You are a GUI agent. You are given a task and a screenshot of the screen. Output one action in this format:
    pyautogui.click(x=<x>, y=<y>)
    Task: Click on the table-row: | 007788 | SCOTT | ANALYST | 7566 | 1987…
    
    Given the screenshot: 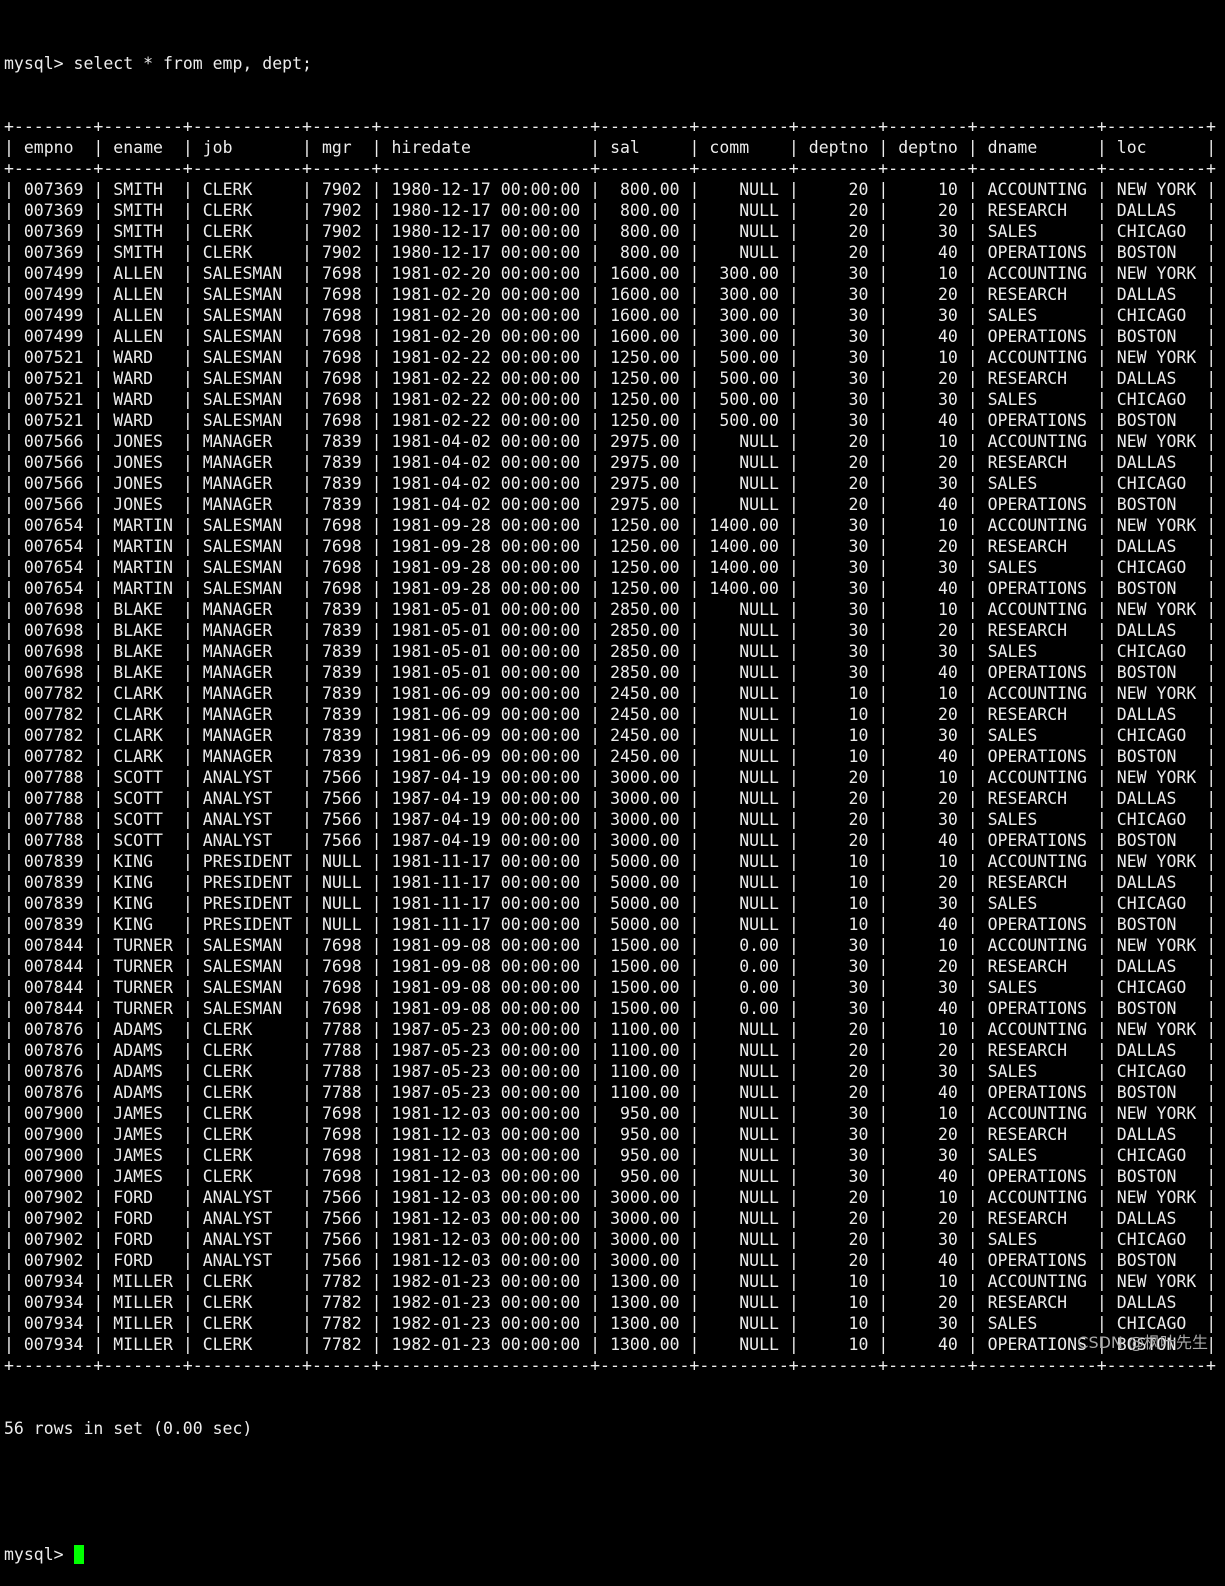 What is the action you would take?
    pyautogui.click(x=610, y=777)
    